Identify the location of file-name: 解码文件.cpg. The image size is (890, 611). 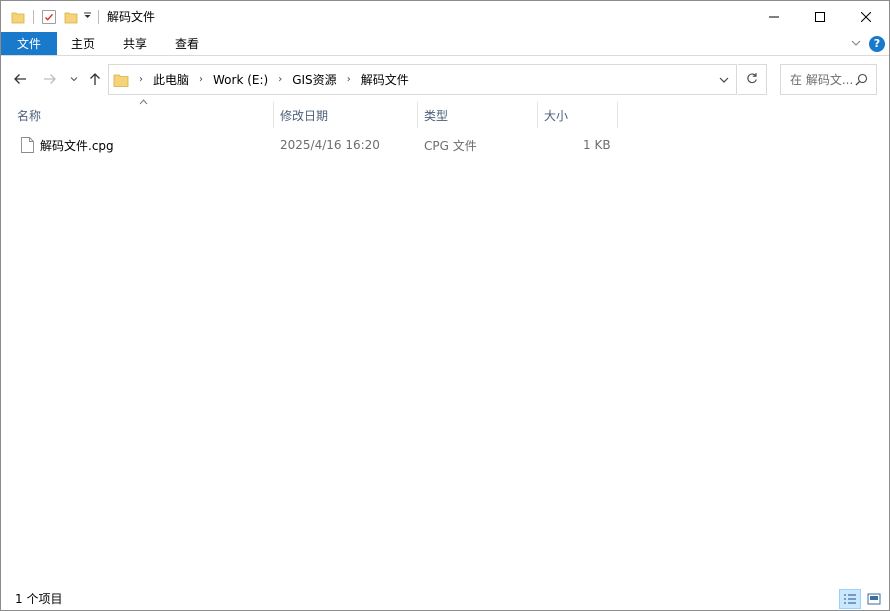
(77, 145).